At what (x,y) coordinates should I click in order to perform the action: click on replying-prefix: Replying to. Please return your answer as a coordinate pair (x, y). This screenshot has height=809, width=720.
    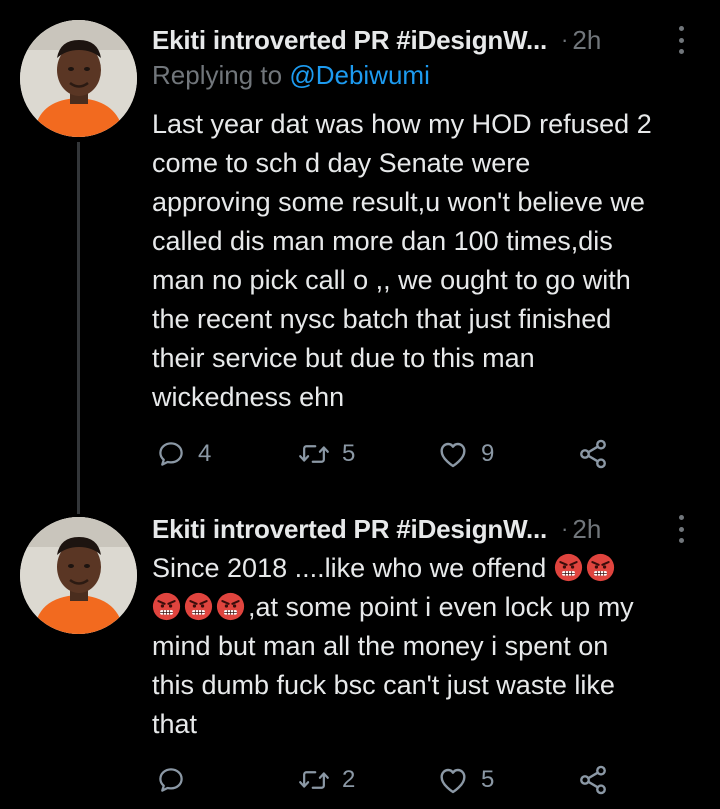
    Looking at the image, I should click on (217, 75).